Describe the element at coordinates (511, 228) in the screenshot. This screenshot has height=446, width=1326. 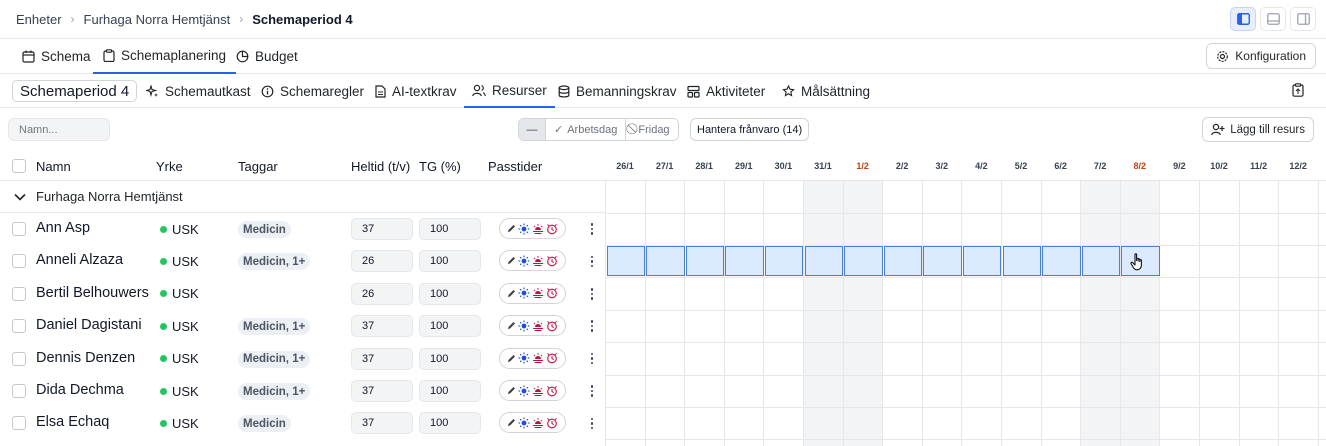
I see `pencil-icon` at that location.